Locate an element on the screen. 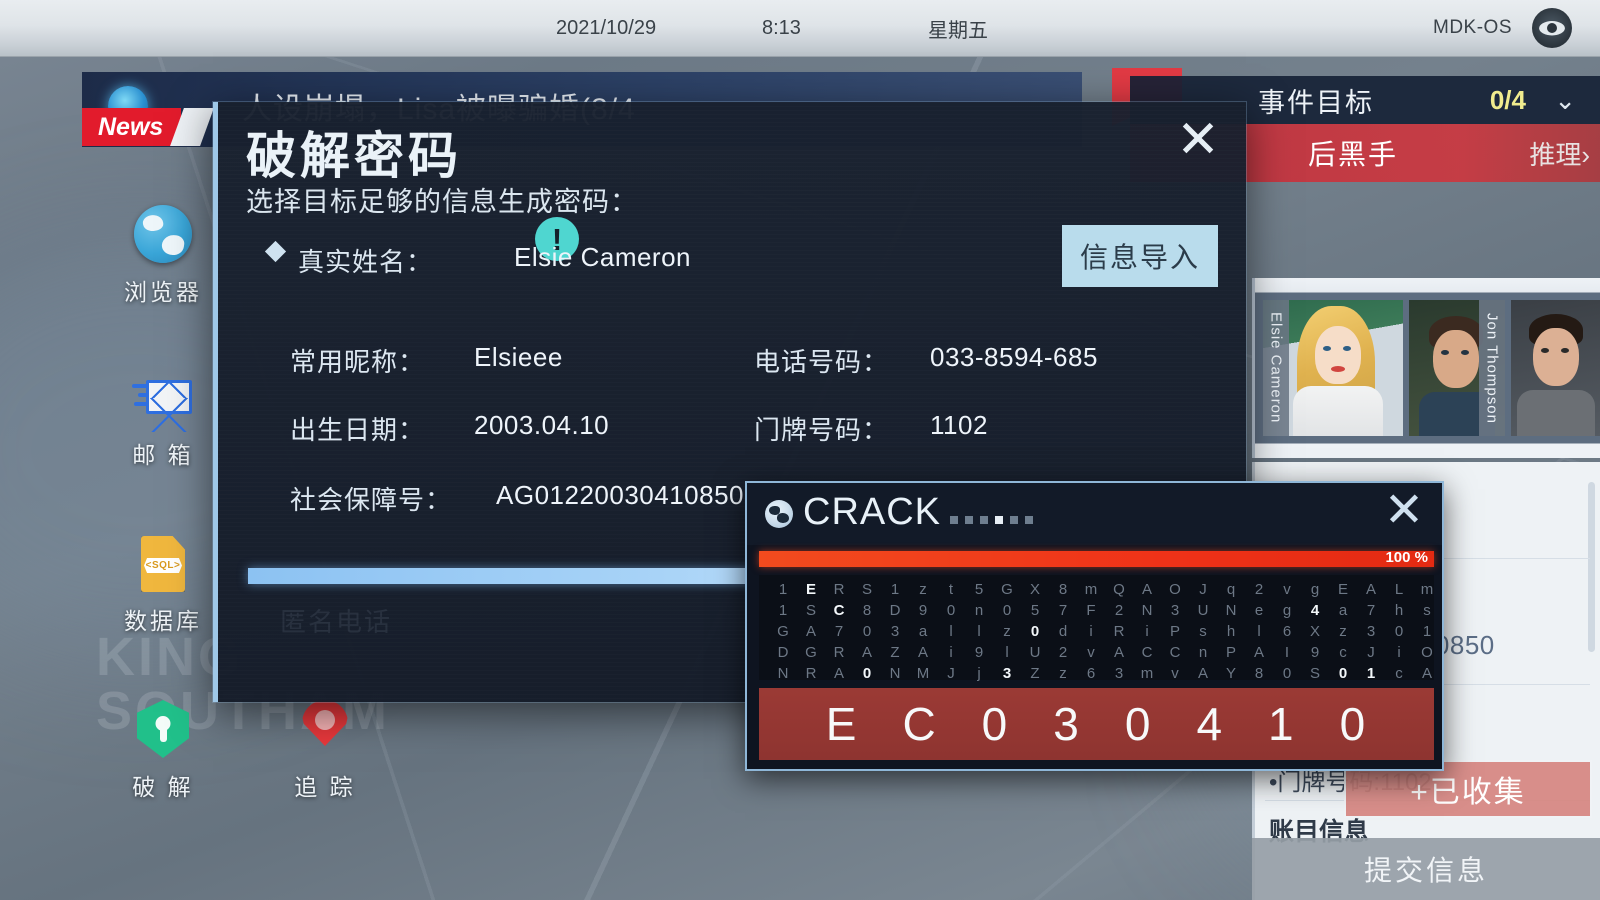  field-value-house-no: 1102 is located at coordinates (959, 425).